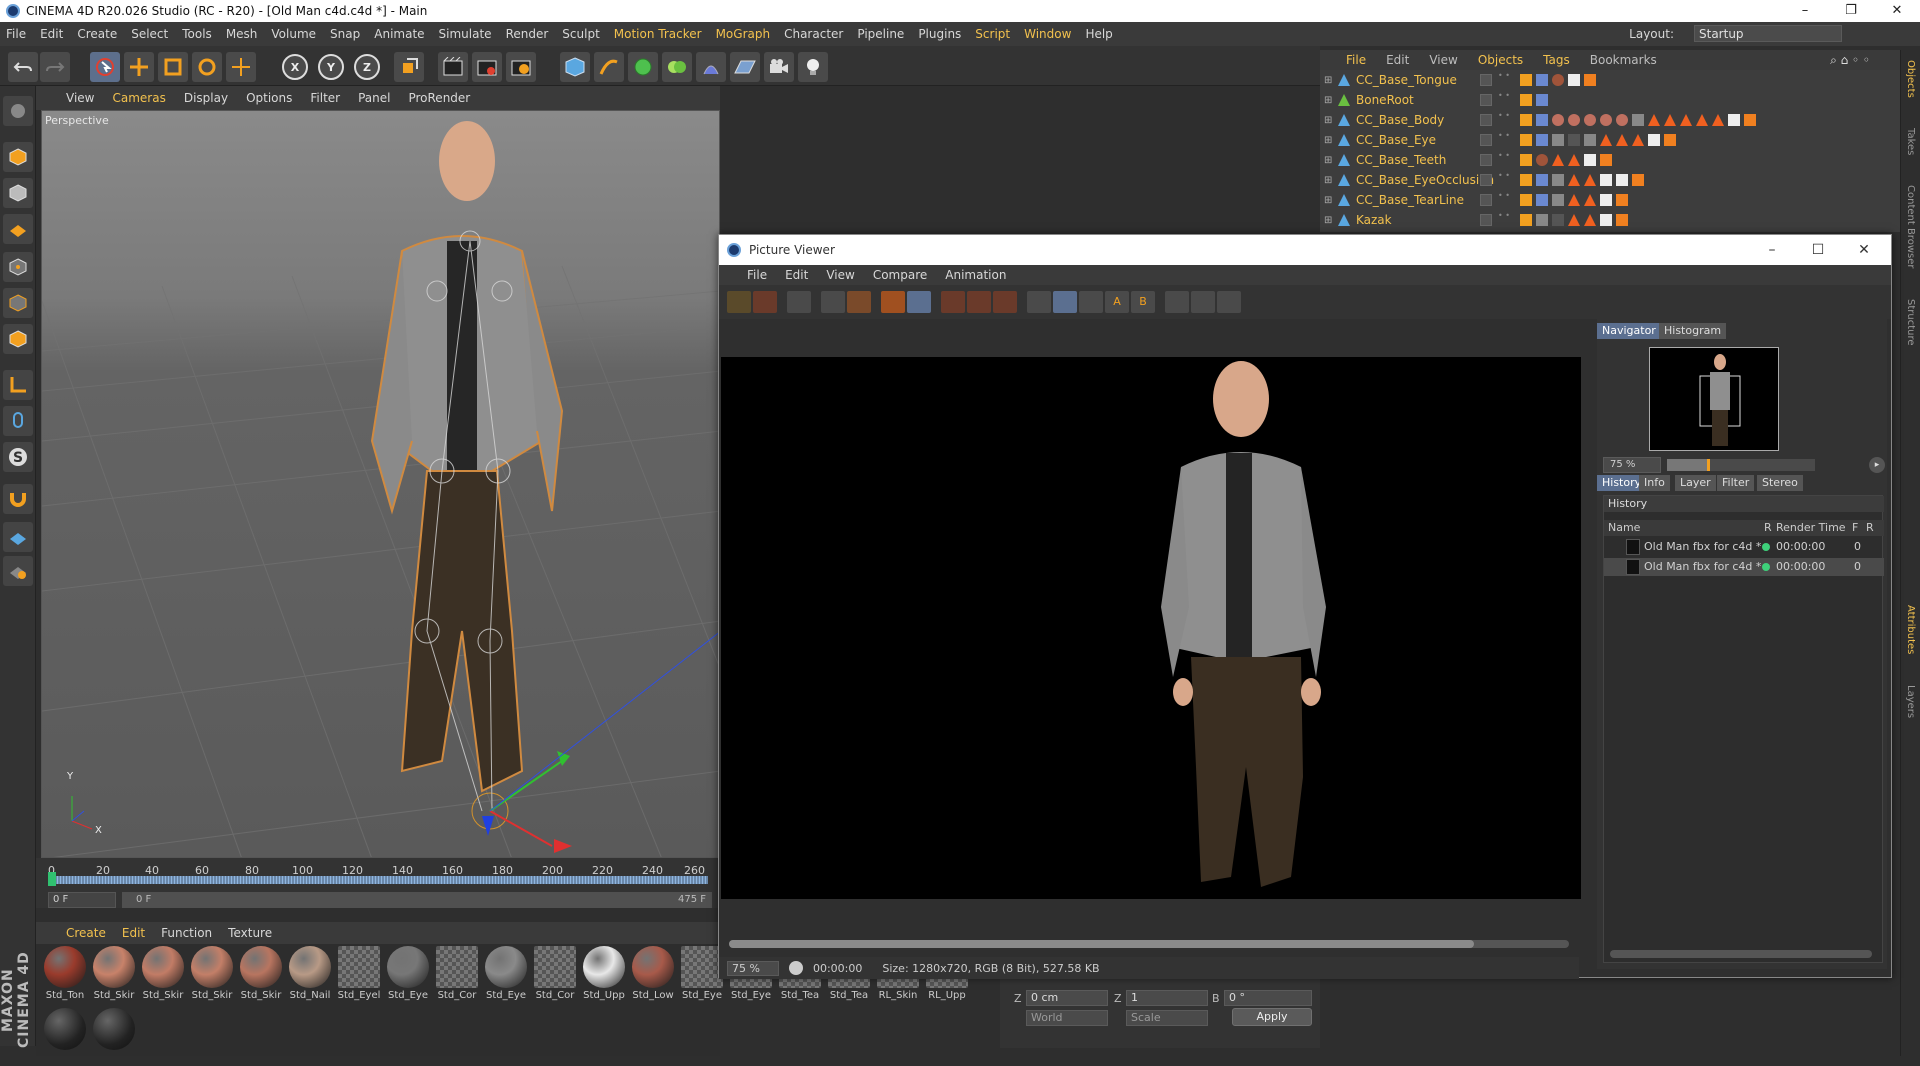 The height and width of the screenshot is (1066, 1920). I want to click on object-row: ⊞ BoneRoot • •, so click(1610, 100).